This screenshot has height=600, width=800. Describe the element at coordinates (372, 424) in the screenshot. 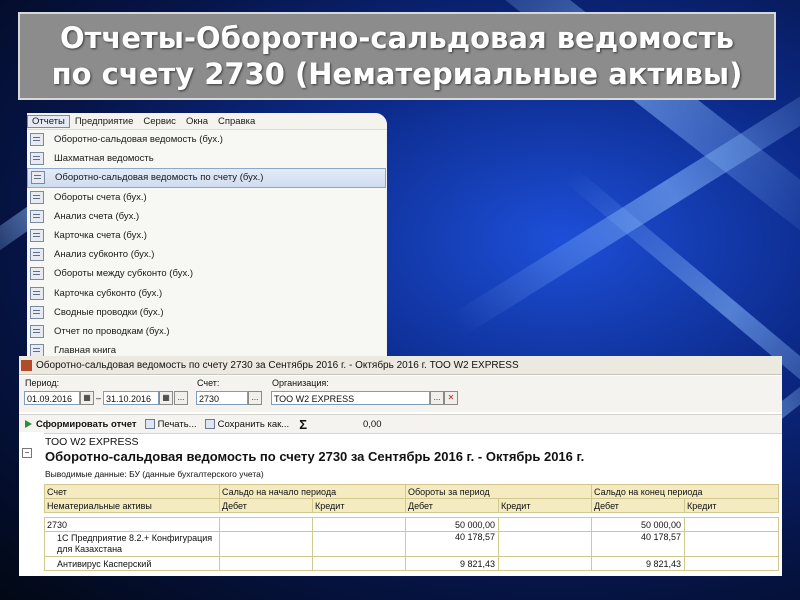

I see `selection-sum: 0,00` at that location.